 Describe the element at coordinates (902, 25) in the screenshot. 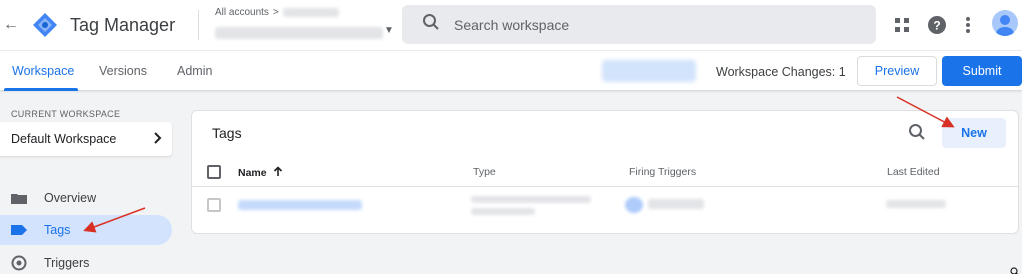

I see `apps-grid-icon` at that location.